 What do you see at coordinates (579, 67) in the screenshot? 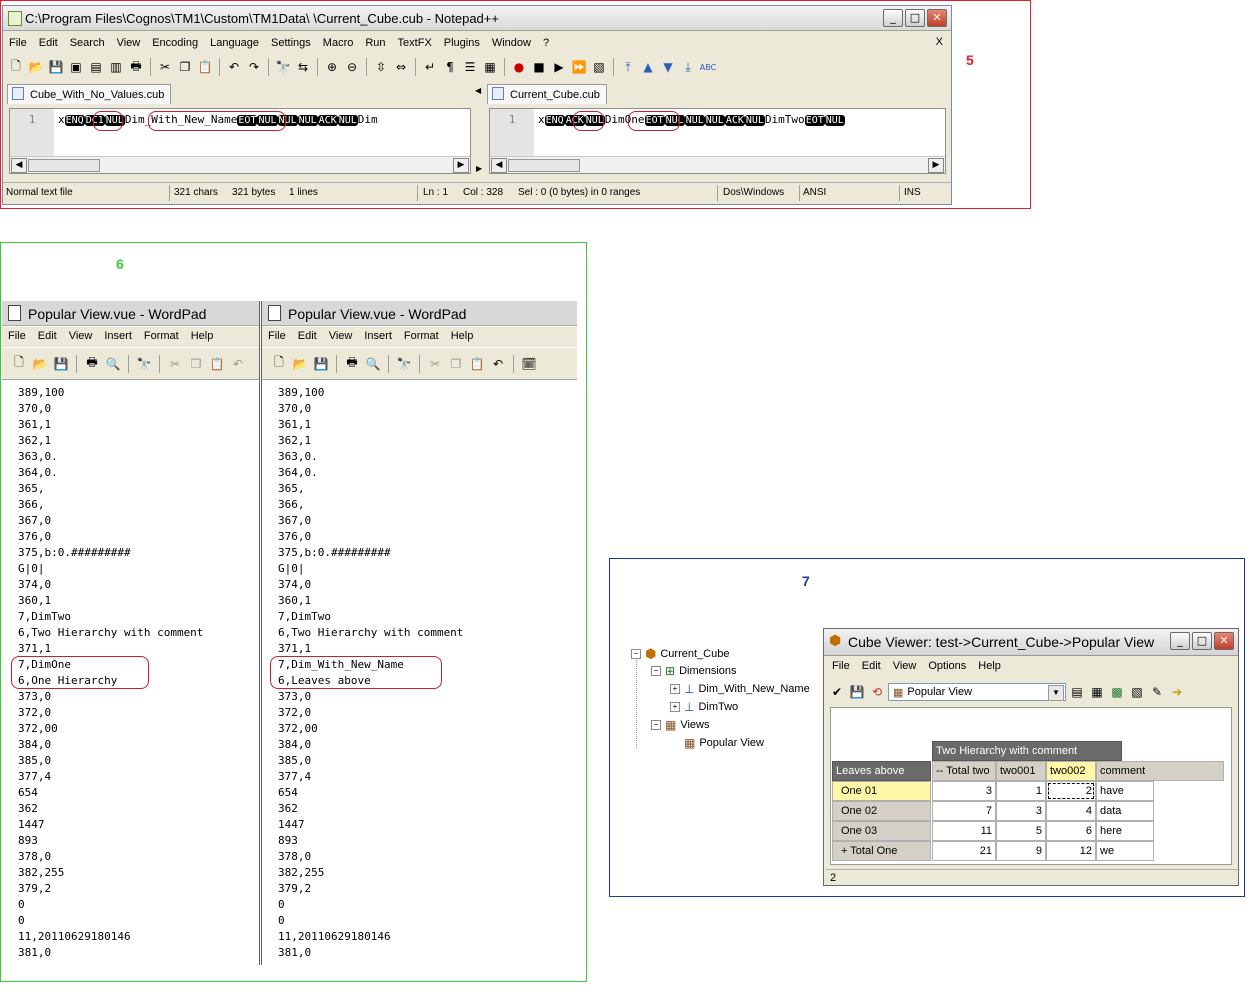
I see `run-macro-multiple-icon: ⏩` at bounding box center [579, 67].